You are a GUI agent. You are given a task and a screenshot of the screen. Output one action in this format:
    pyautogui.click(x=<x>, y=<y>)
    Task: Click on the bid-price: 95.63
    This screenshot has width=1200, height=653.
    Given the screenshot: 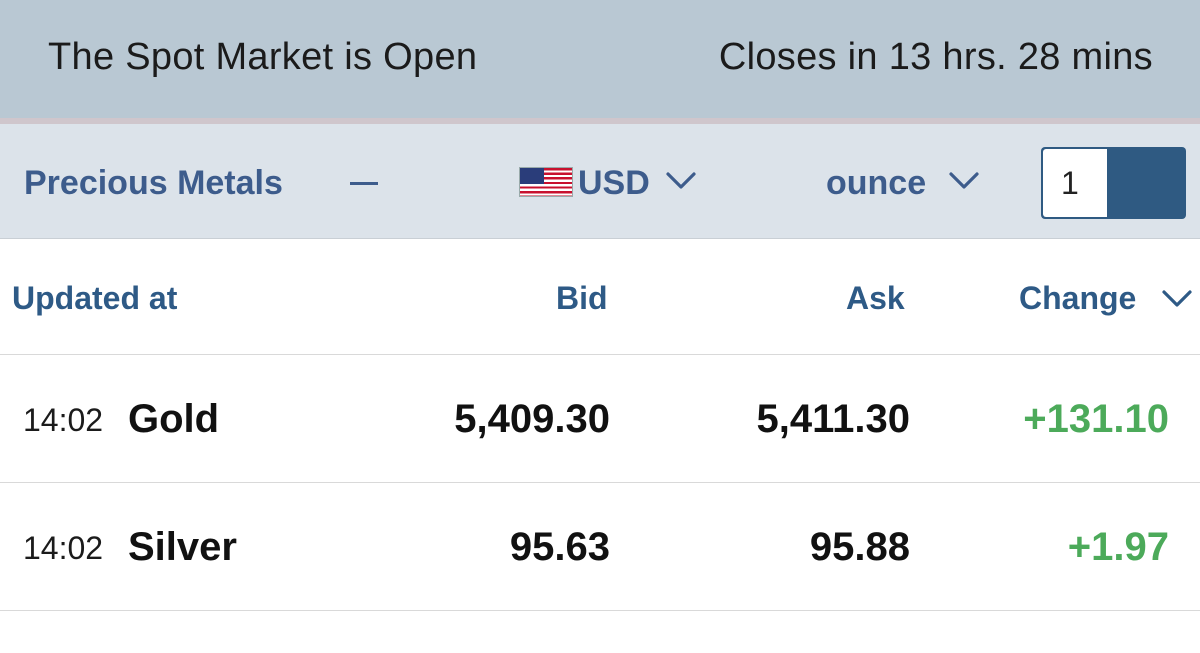 What is the action you would take?
    pyautogui.click(x=559, y=547)
    